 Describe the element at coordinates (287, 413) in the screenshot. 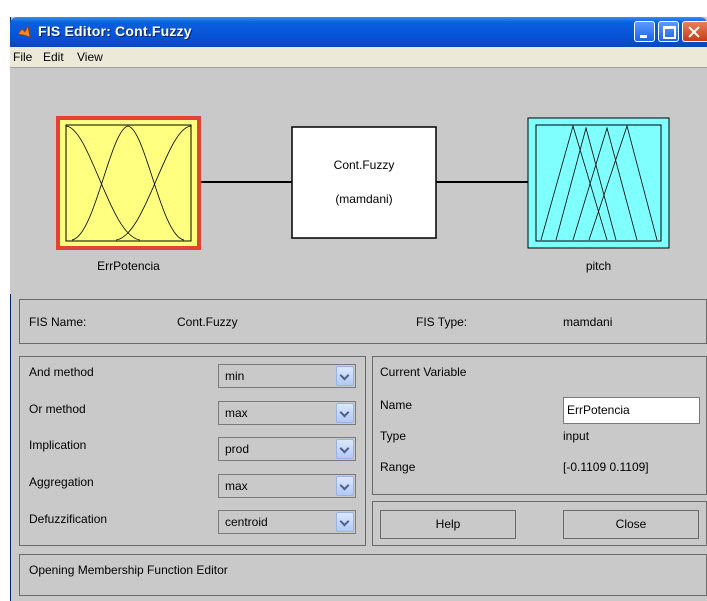

I see `or-method-dropdown: max` at that location.